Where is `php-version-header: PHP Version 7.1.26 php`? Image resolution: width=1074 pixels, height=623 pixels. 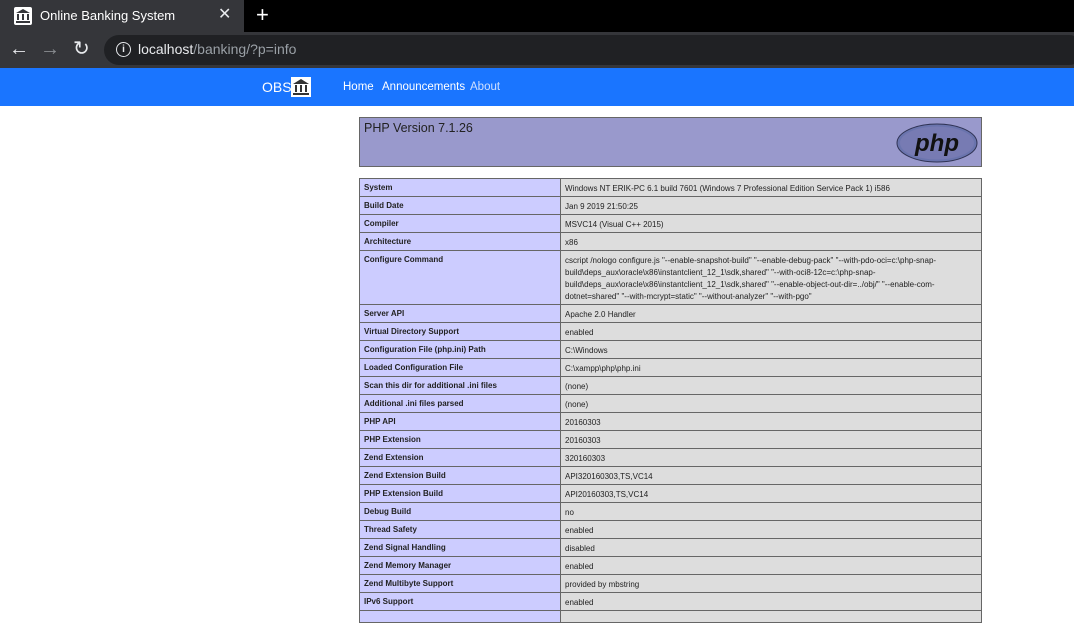 php-version-header: PHP Version 7.1.26 php is located at coordinates (670, 142).